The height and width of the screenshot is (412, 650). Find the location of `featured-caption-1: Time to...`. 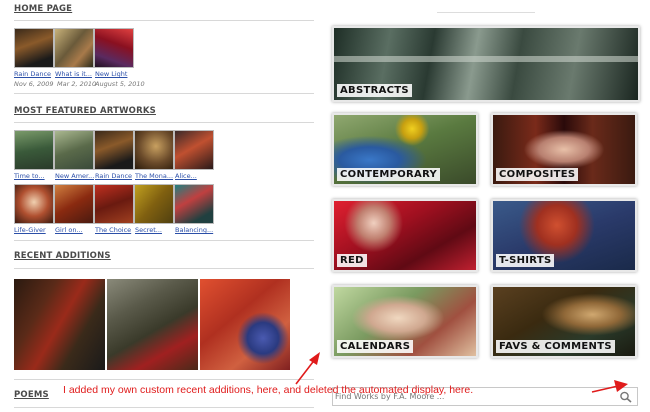

featured-caption-1: Time to... is located at coordinates (34, 176).